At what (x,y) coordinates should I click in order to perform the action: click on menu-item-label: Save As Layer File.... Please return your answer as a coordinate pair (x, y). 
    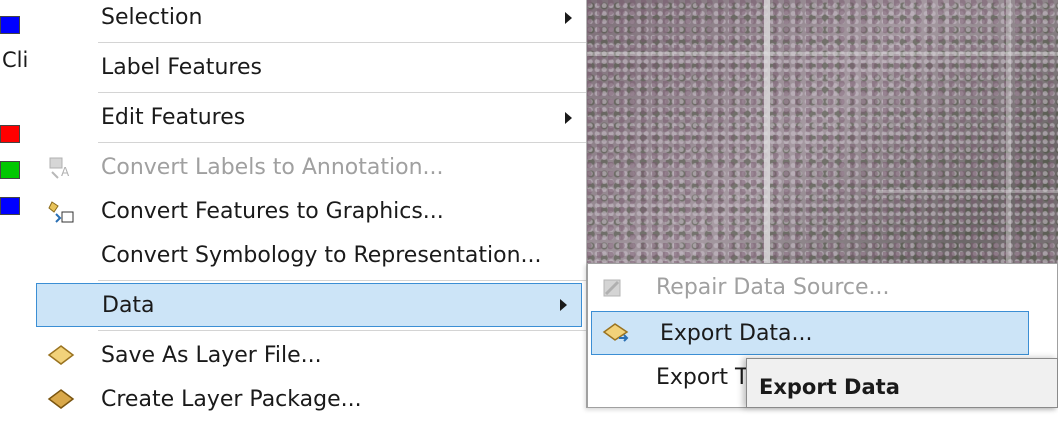
    Looking at the image, I should click on (211, 355).